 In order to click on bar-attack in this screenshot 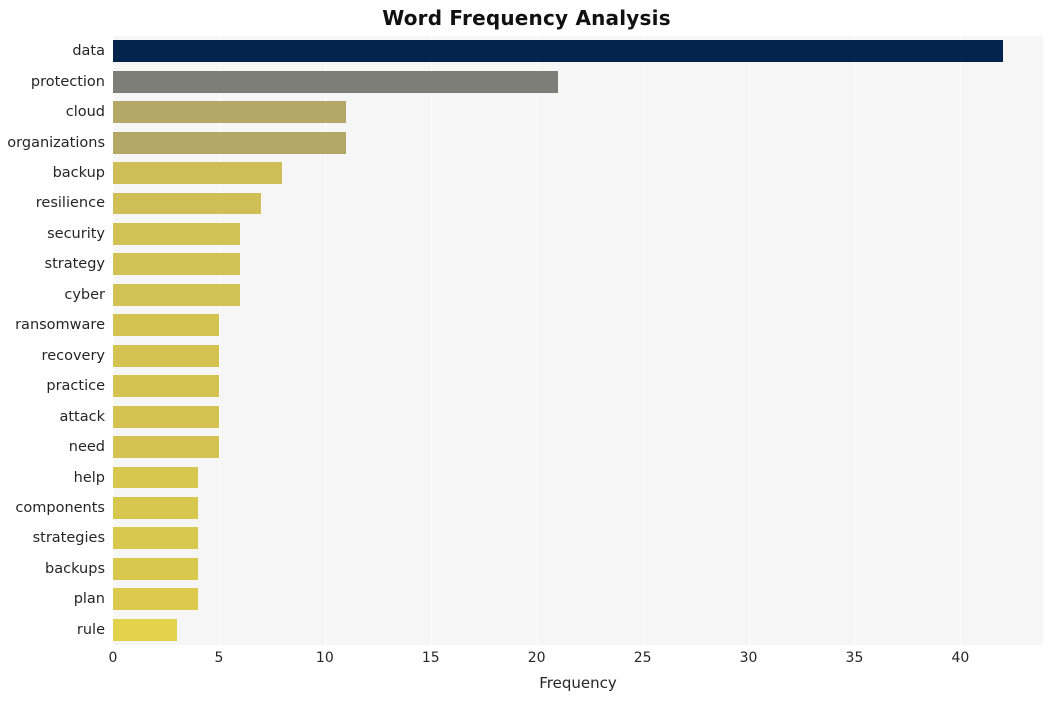, I will do `click(166, 416)`.